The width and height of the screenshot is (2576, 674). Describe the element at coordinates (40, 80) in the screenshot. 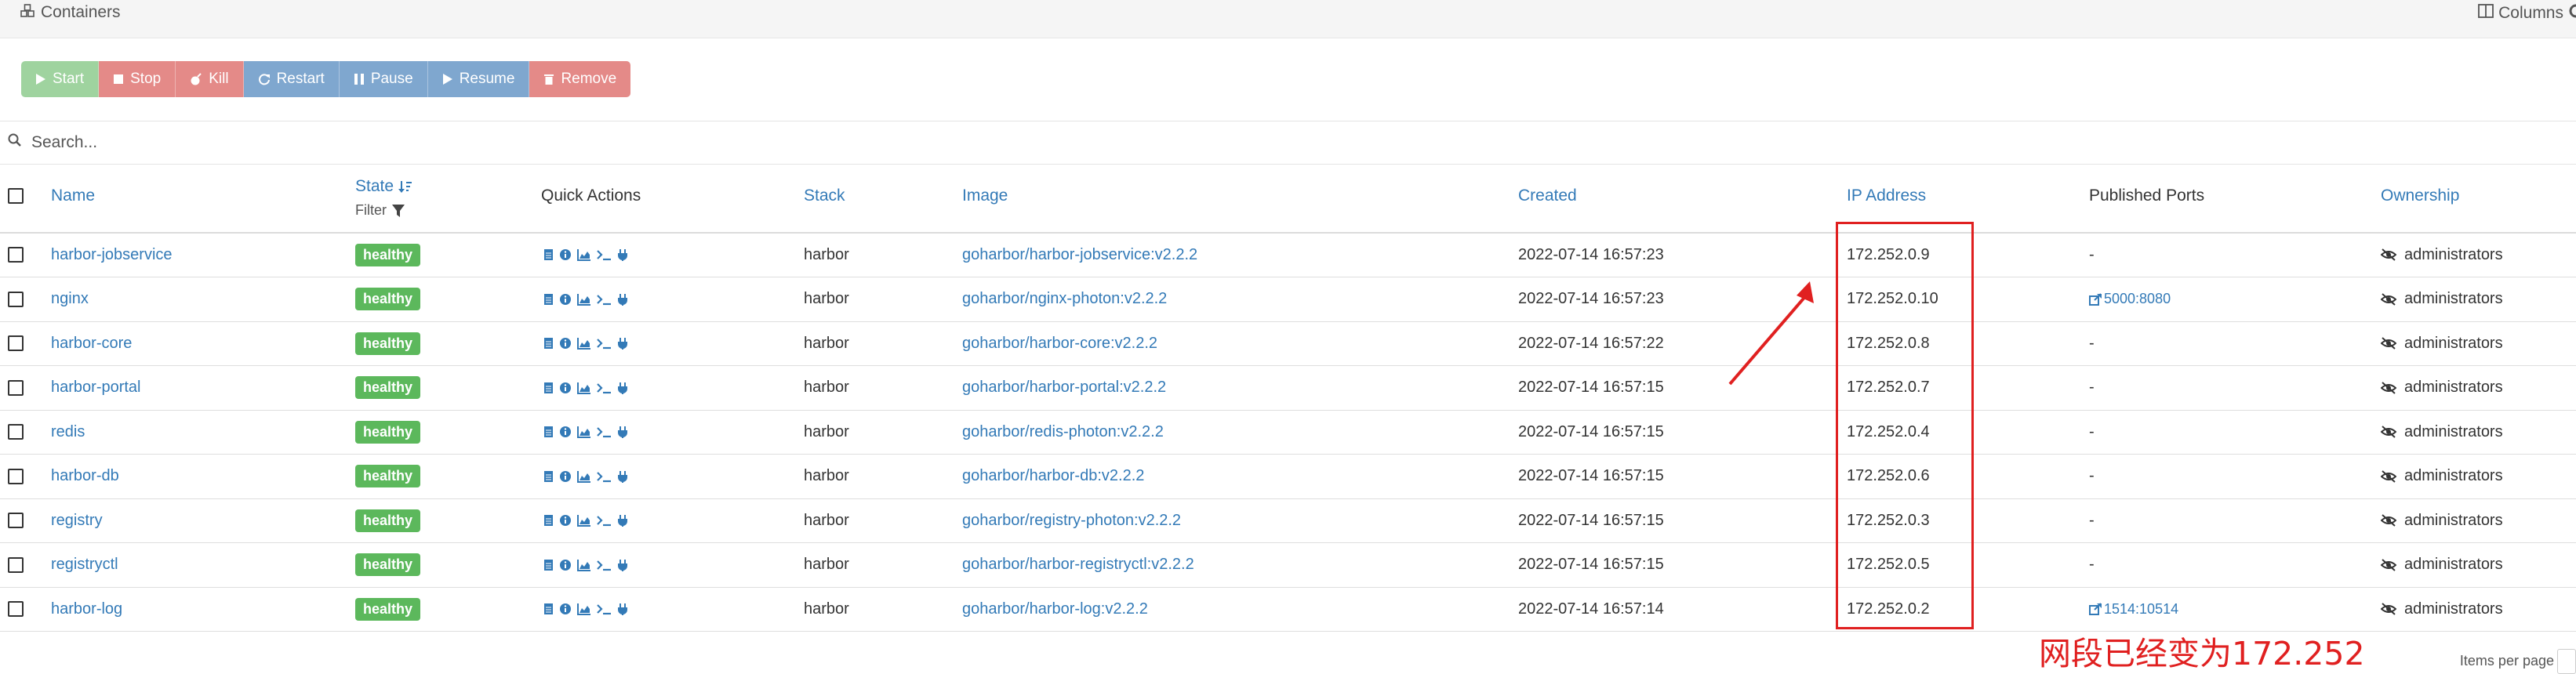

I see `play-icon` at that location.